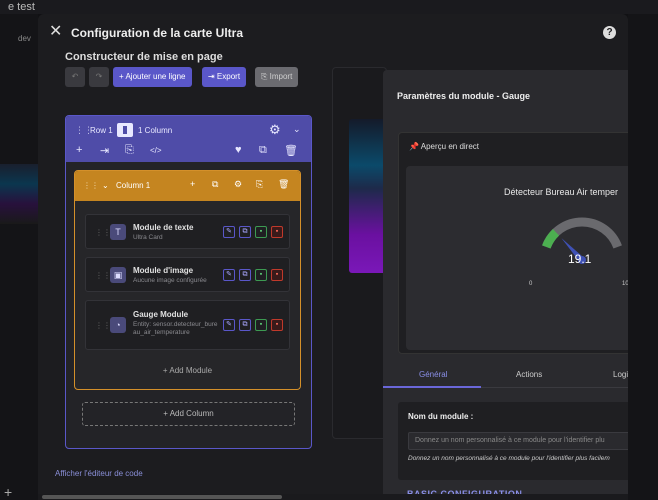 The height and width of the screenshot is (500, 658). What do you see at coordinates (75, 77) in the screenshot?
I see `undo-button: ↶` at bounding box center [75, 77].